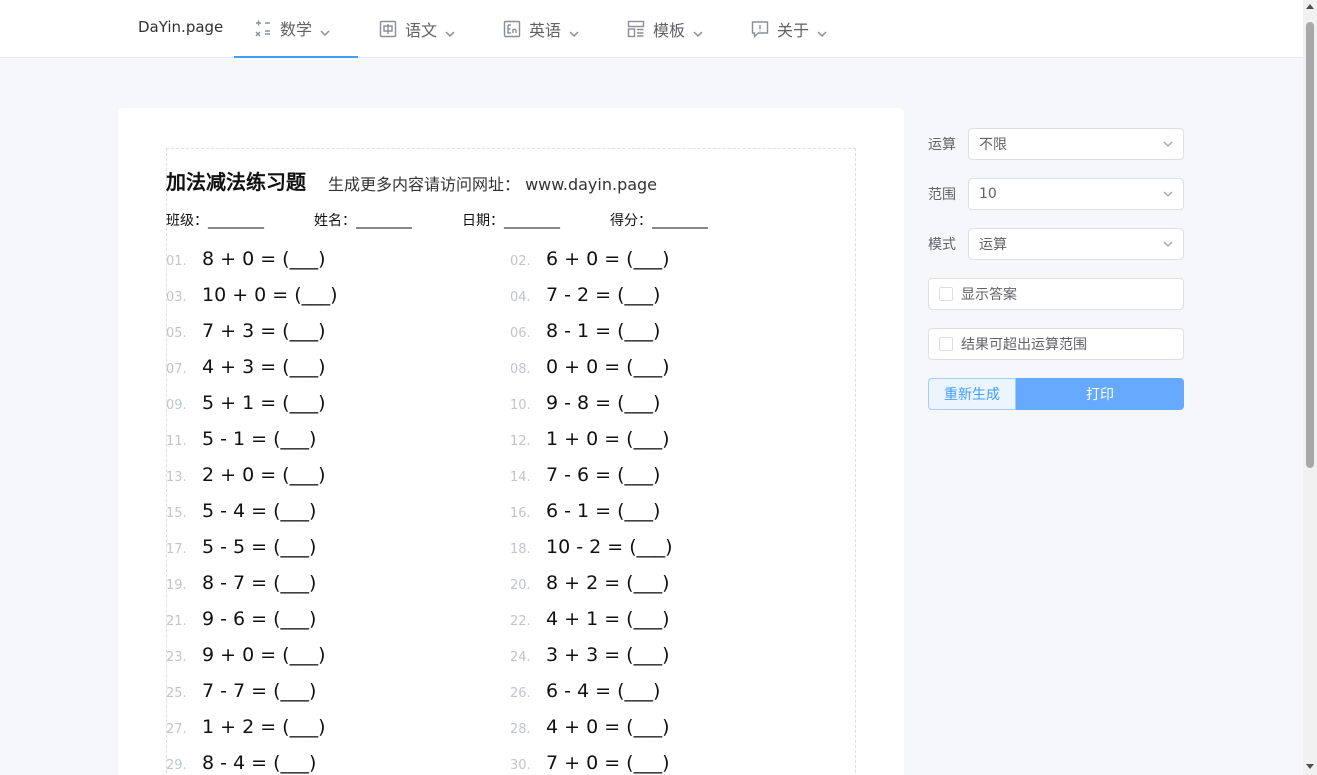  Describe the element at coordinates (520, 369) in the screenshot. I see `problem-number: 08.` at that location.